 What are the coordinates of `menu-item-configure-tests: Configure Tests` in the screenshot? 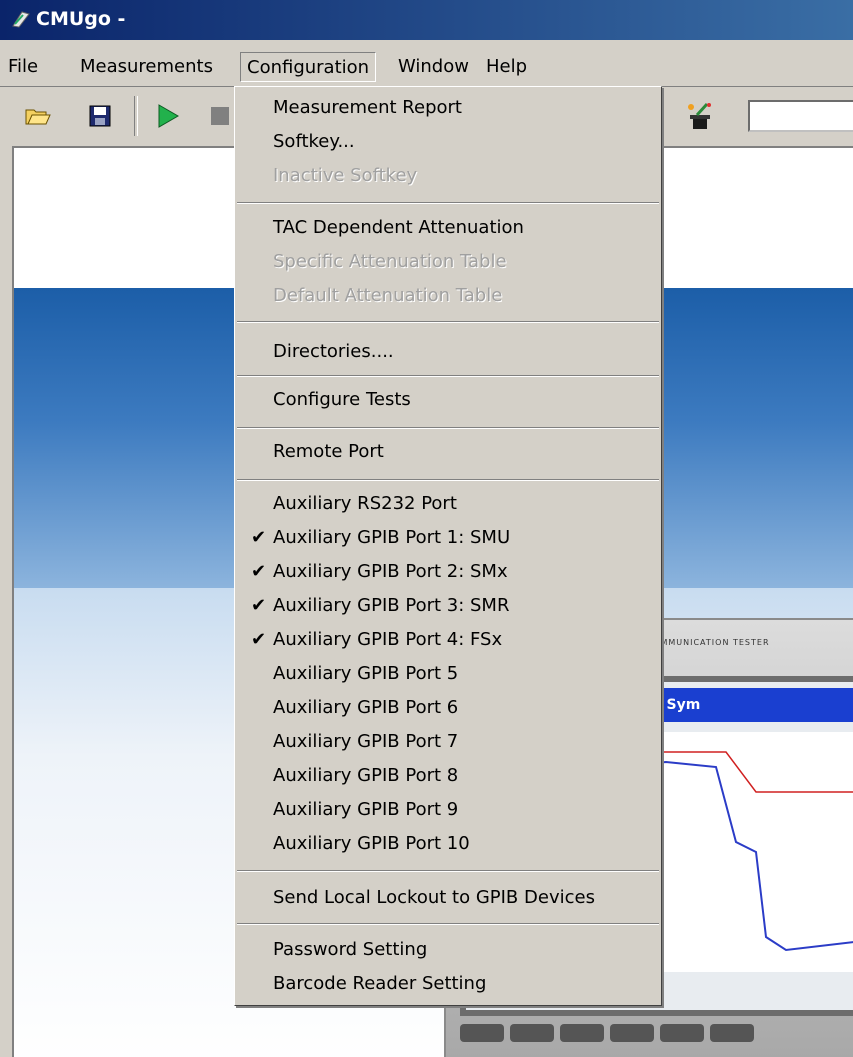 It's located at (448, 400).